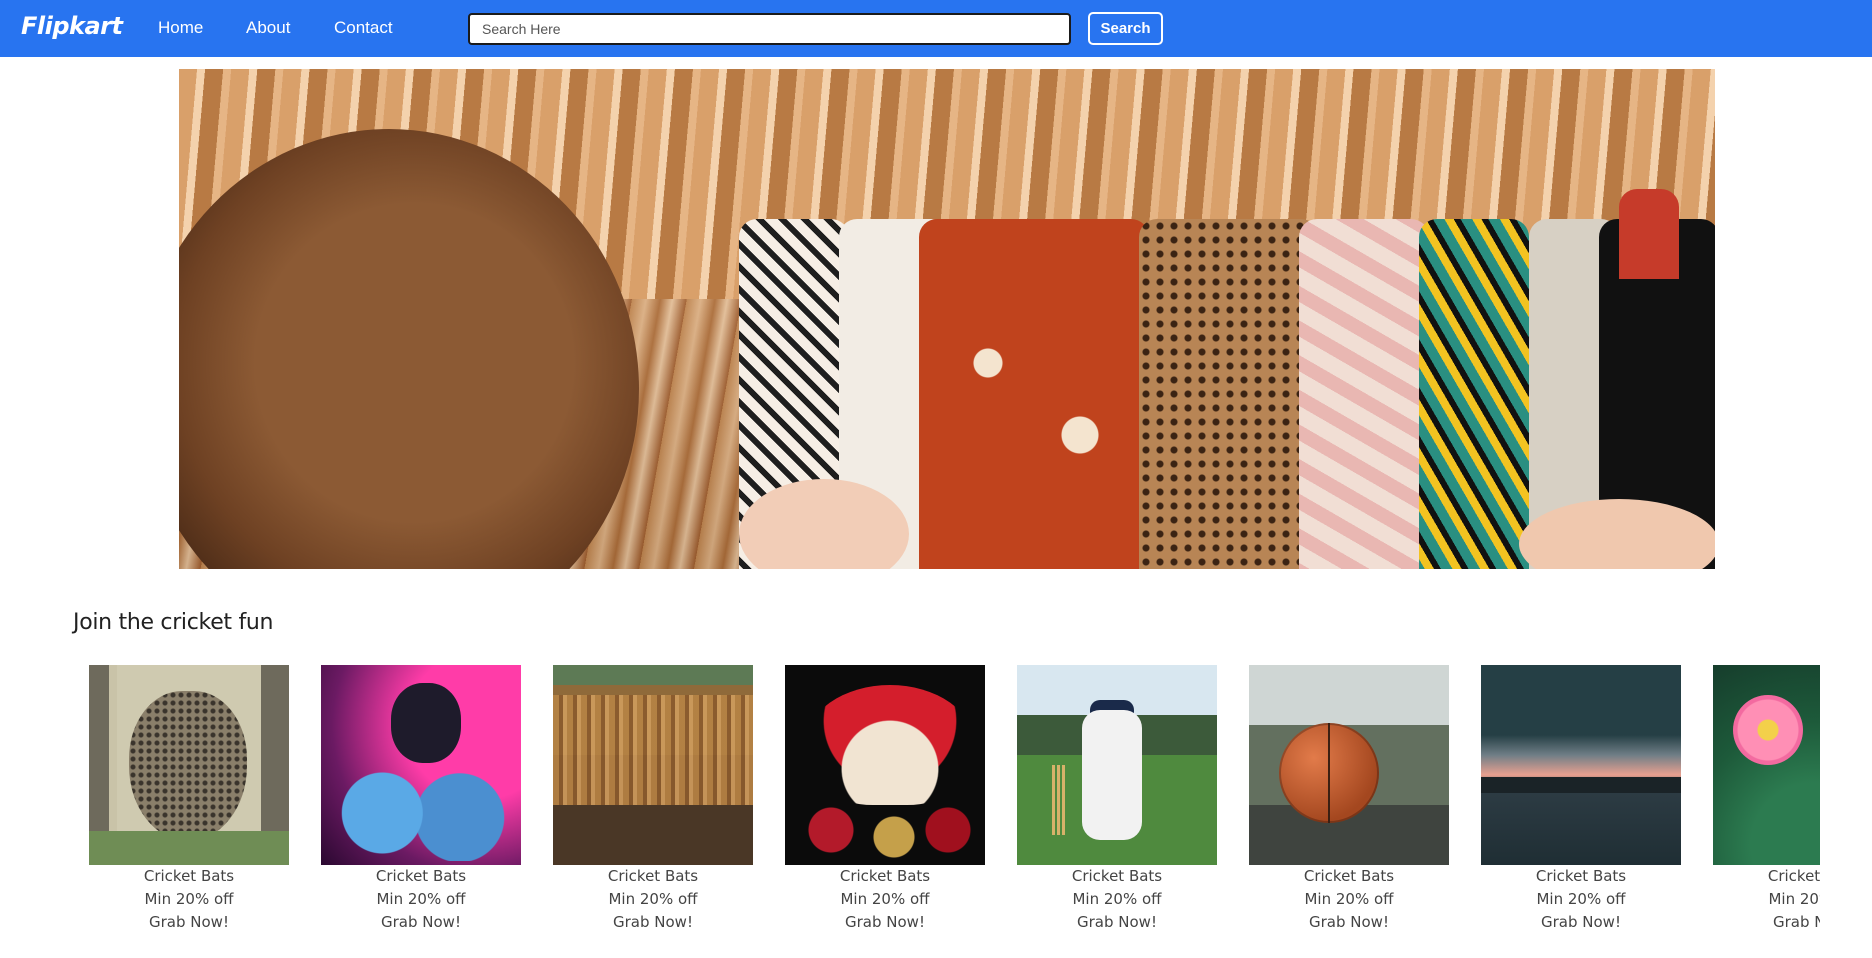 The height and width of the screenshot is (958, 1872). I want to click on search-button: Search, so click(1125, 28).